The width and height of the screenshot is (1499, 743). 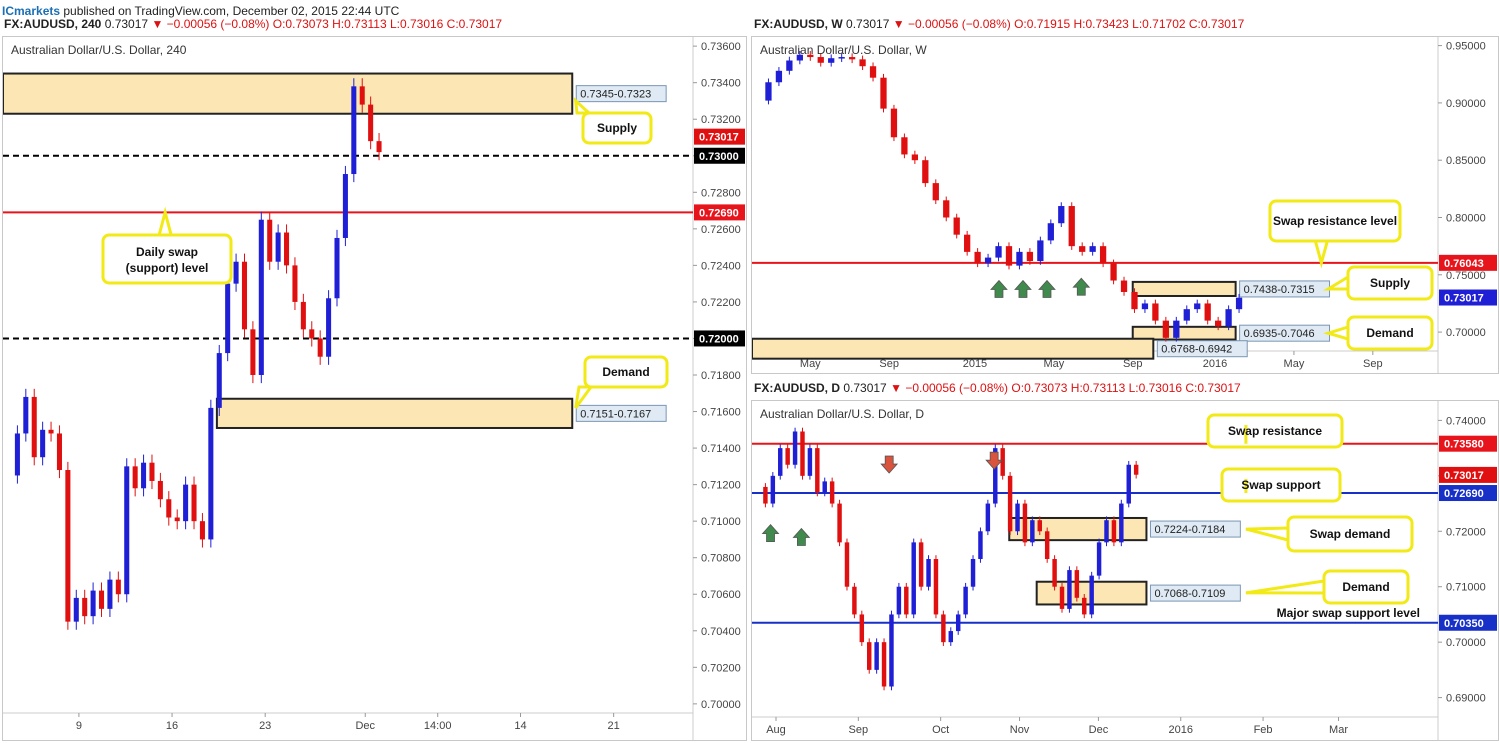 What do you see at coordinates (868, 24) in the screenshot?
I see `price-w: 0.73017` at bounding box center [868, 24].